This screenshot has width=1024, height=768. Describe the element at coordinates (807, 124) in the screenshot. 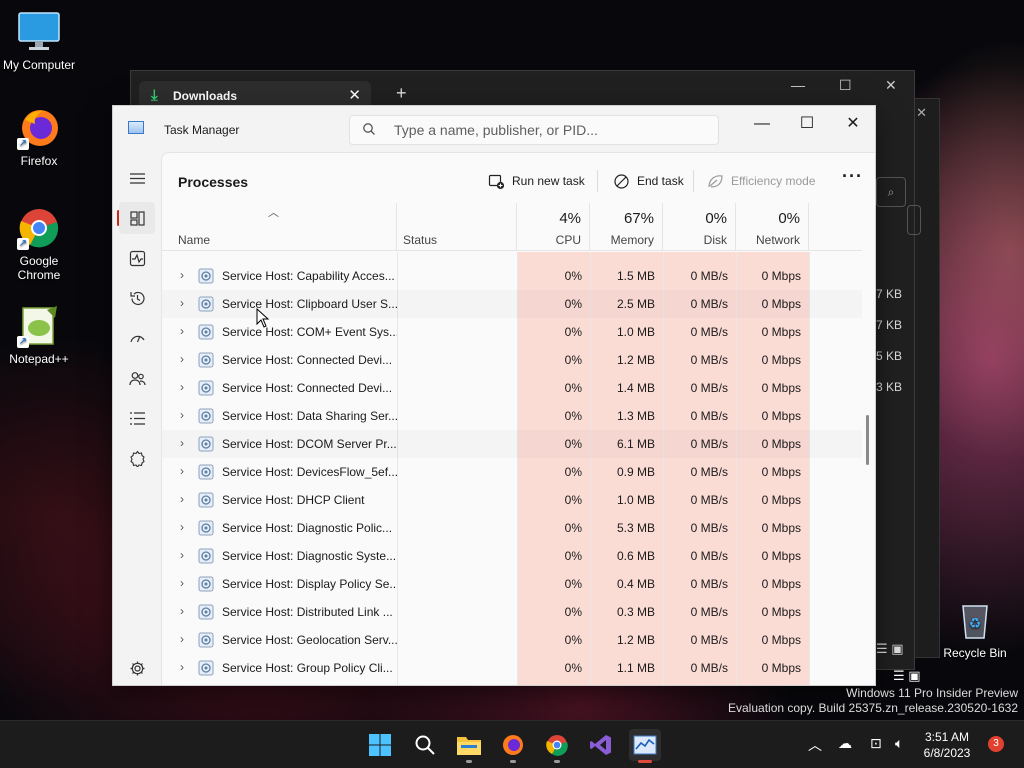

I see `maximize-button: ☐` at that location.